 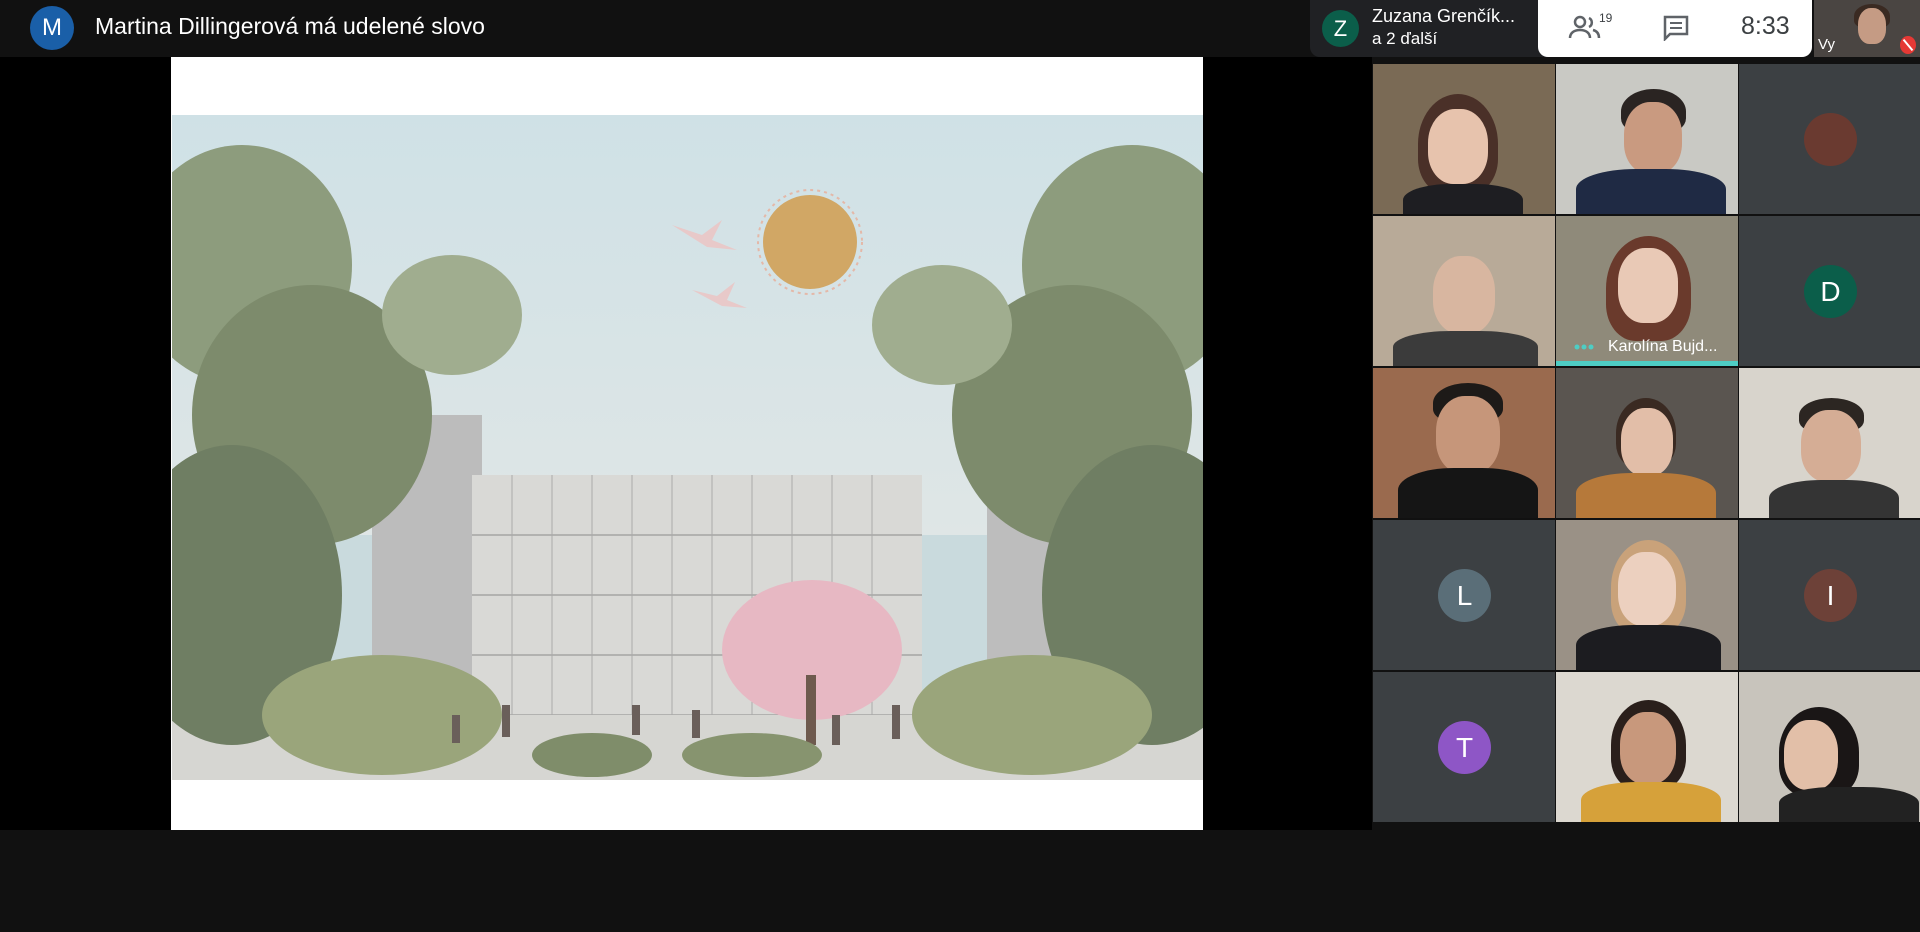 I want to click on participant-avatar: T, so click(x=1464, y=747).